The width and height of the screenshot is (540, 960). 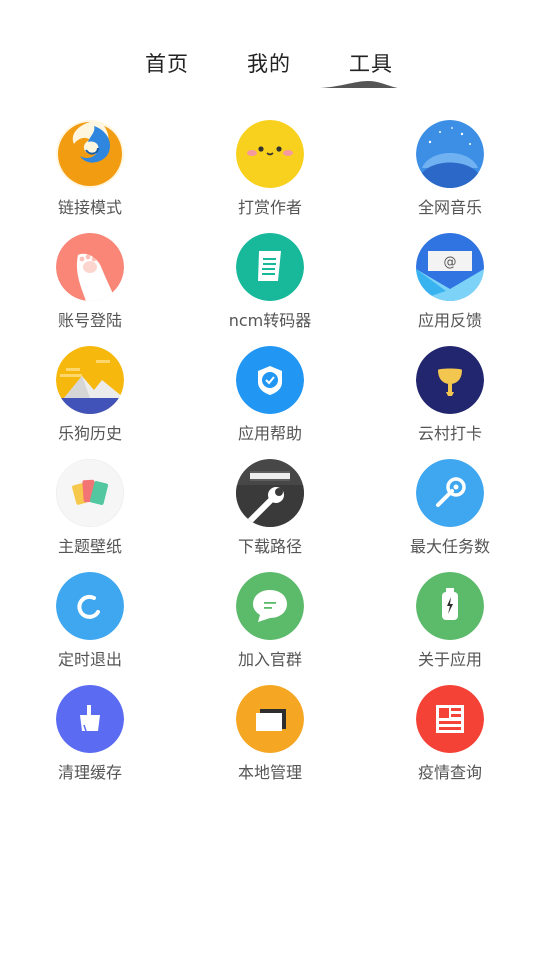 I want to click on tool-epidemic-query: 疫情查询, so click(x=450, y=741).